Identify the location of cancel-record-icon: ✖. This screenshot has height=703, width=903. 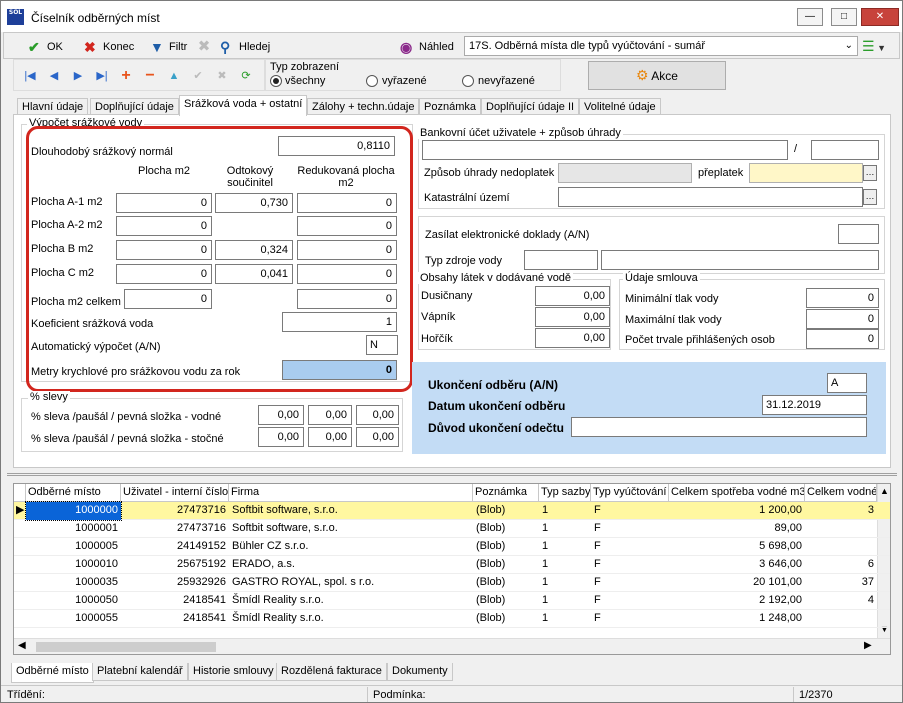
(222, 76).